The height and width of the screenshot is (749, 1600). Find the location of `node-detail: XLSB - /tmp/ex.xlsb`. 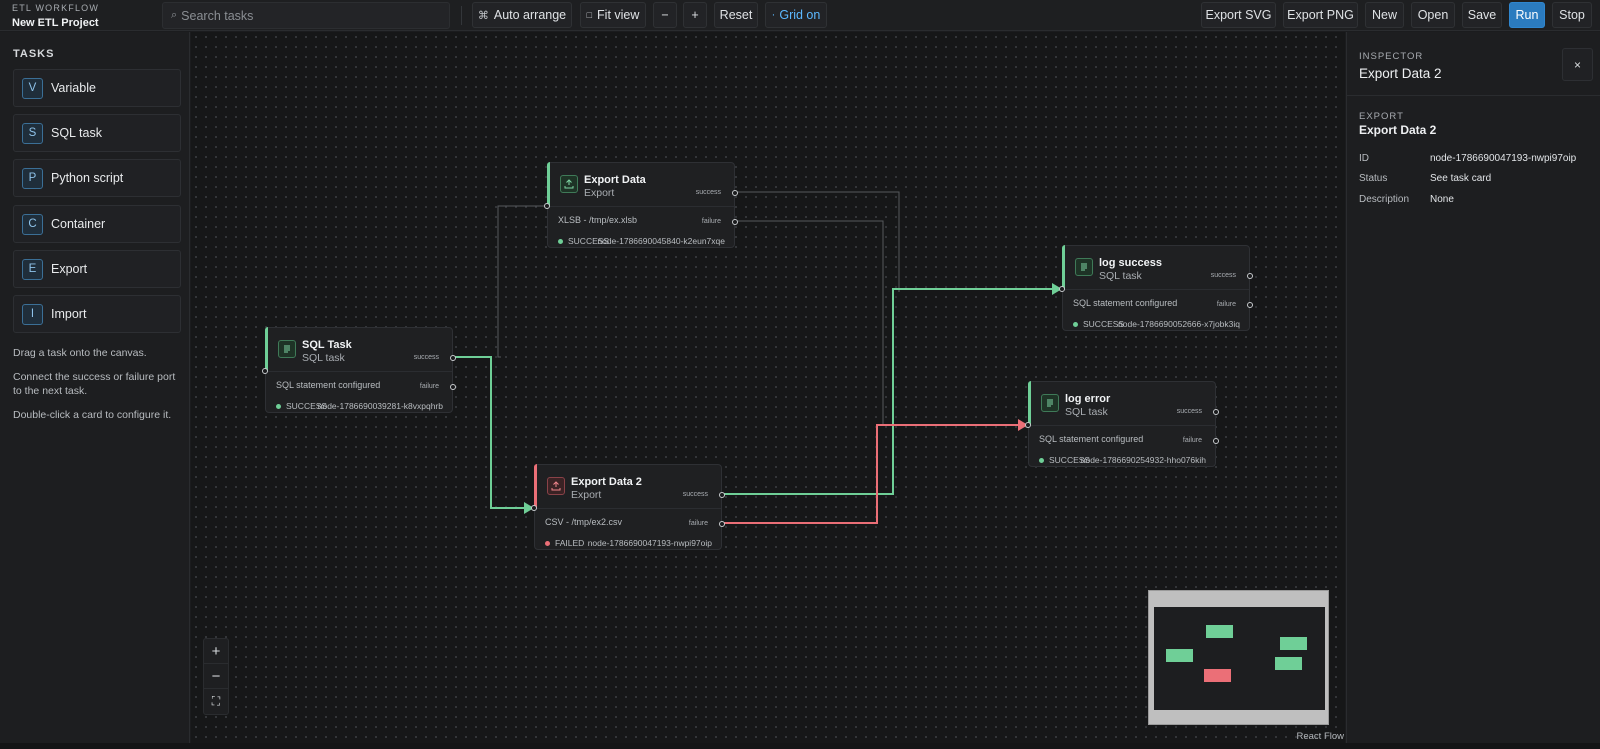

node-detail: XLSB - /tmp/ex.xlsb is located at coordinates (598, 220).